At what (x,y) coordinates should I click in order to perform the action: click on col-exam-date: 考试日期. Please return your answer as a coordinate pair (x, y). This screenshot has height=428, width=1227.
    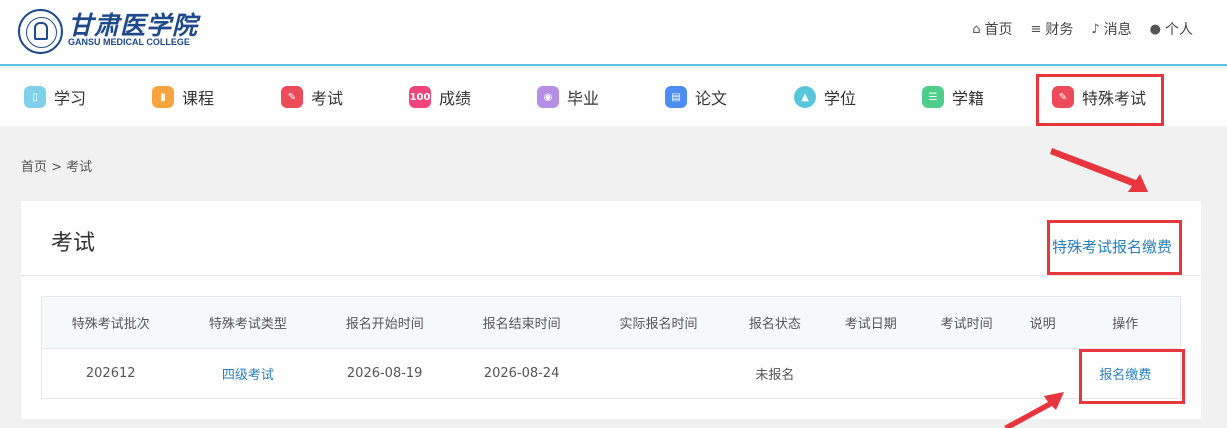
    Looking at the image, I should click on (870, 322).